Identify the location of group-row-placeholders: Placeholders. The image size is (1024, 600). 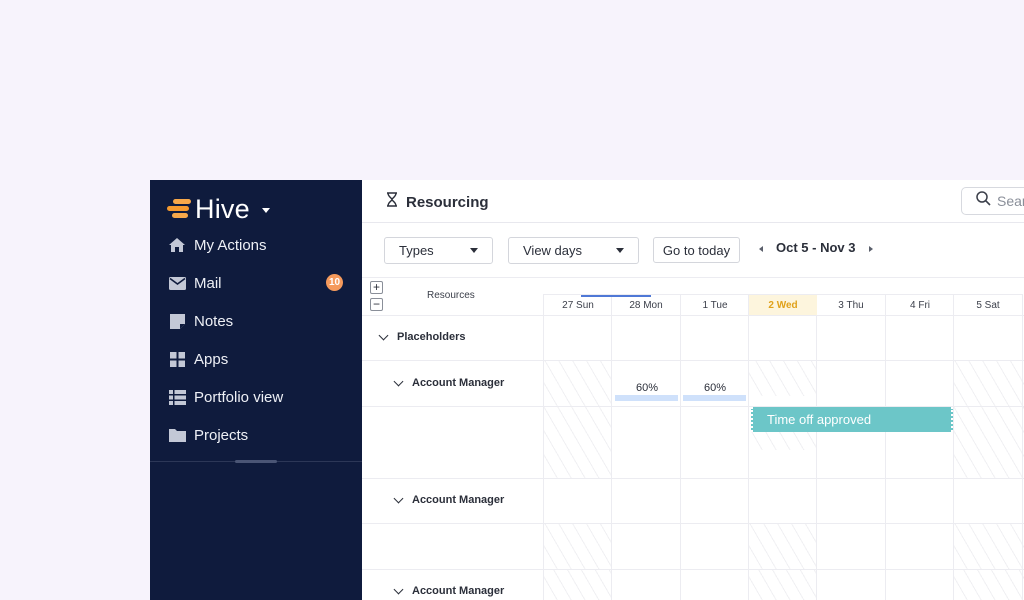
(422, 336).